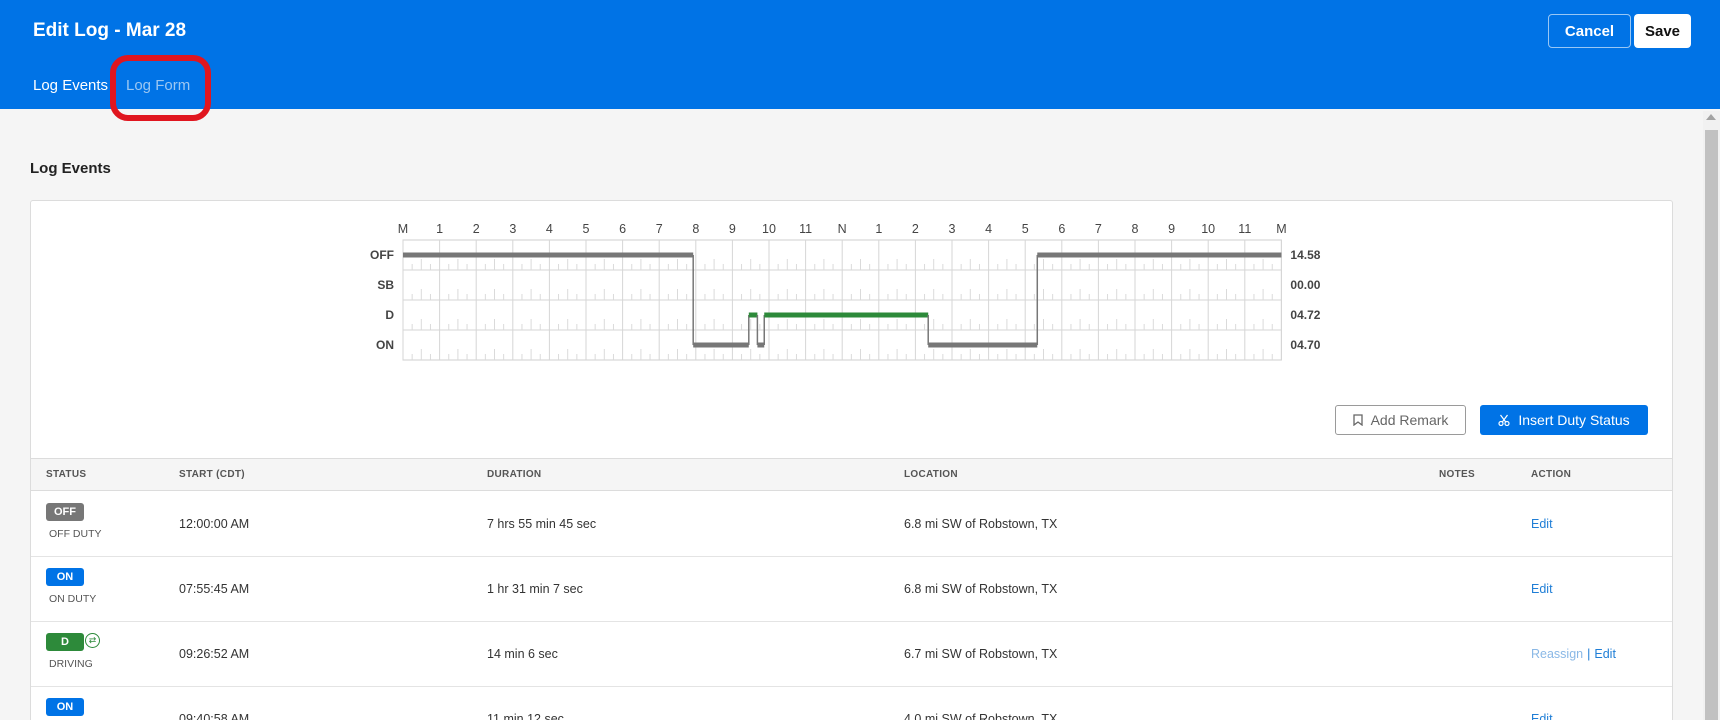  I want to click on status-label: OFF DUTY, so click(75, 534).